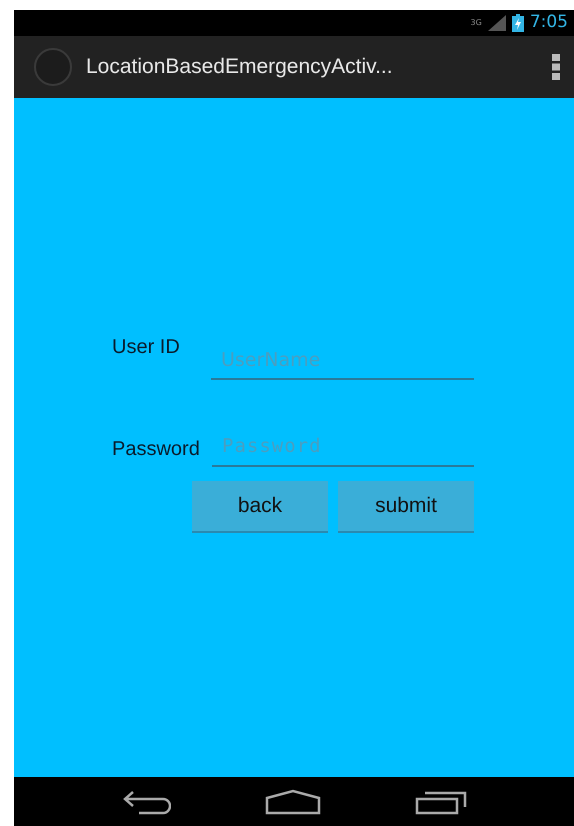  Describe the element at coordinates (343, 449) in the screenshot. I see `input-field: Password` at that location.